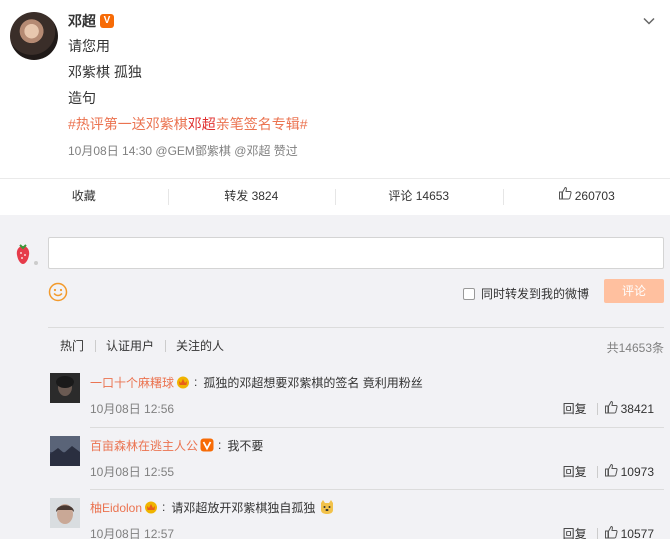  Describe the element at coordinates (245, 445) in the screenshot. I see `comment-text: 我不要` at that location.